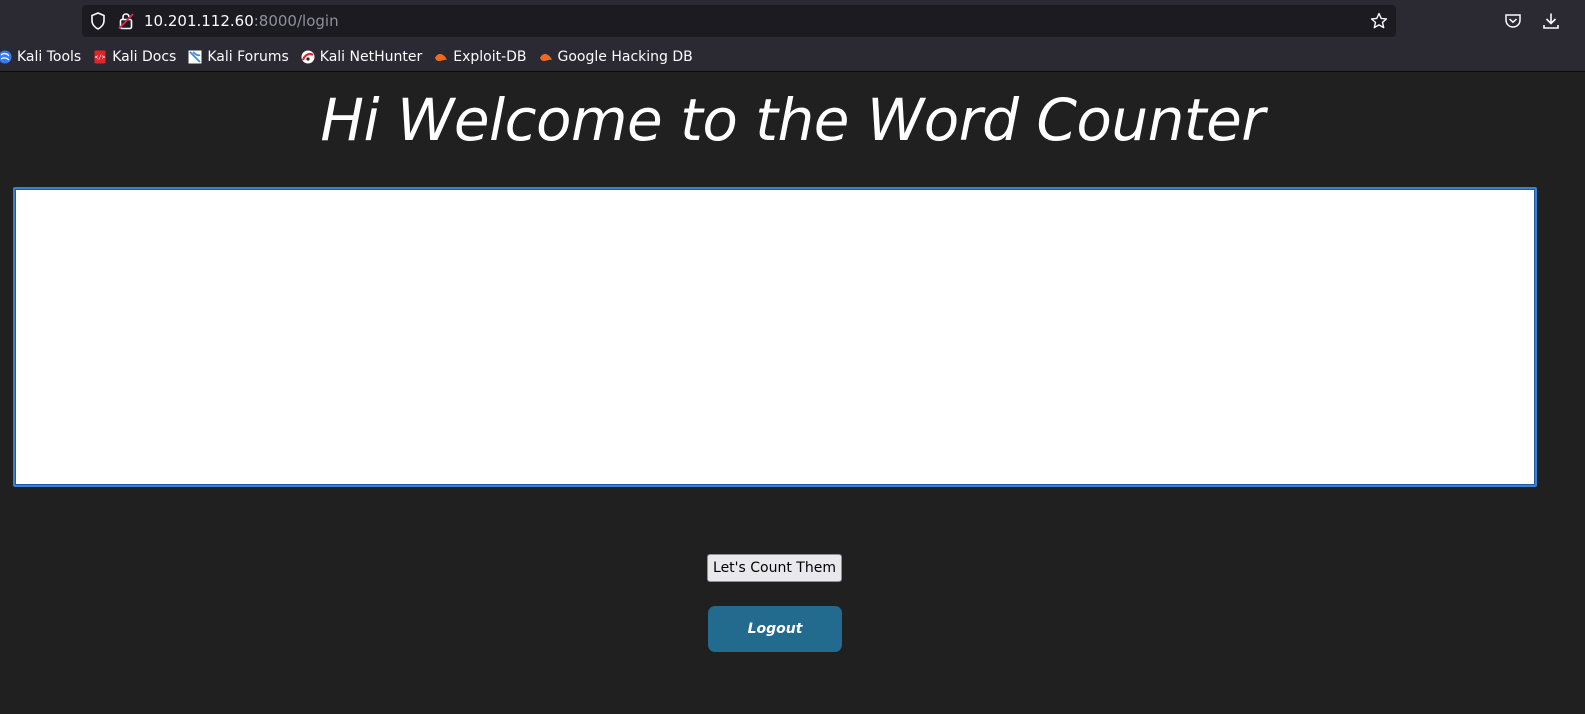  I want to click on bookmark-label: Google Hacking DB, so click(625, 57).